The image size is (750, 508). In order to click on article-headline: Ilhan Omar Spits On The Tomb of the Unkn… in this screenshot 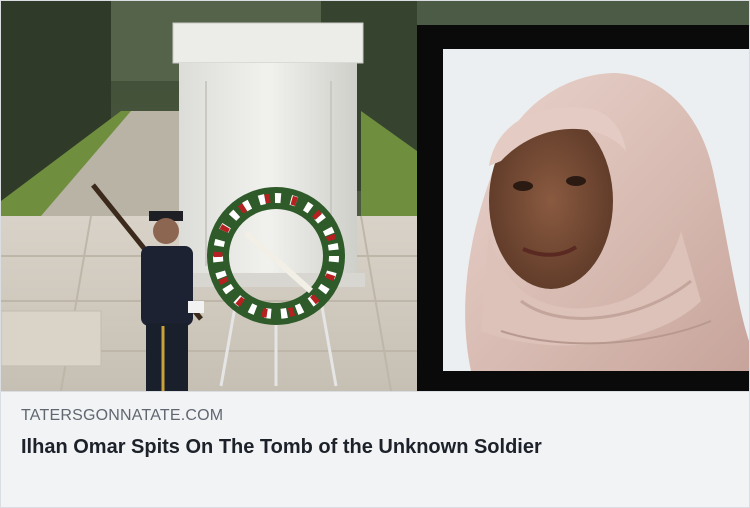, I will do `click(375, 447)`.